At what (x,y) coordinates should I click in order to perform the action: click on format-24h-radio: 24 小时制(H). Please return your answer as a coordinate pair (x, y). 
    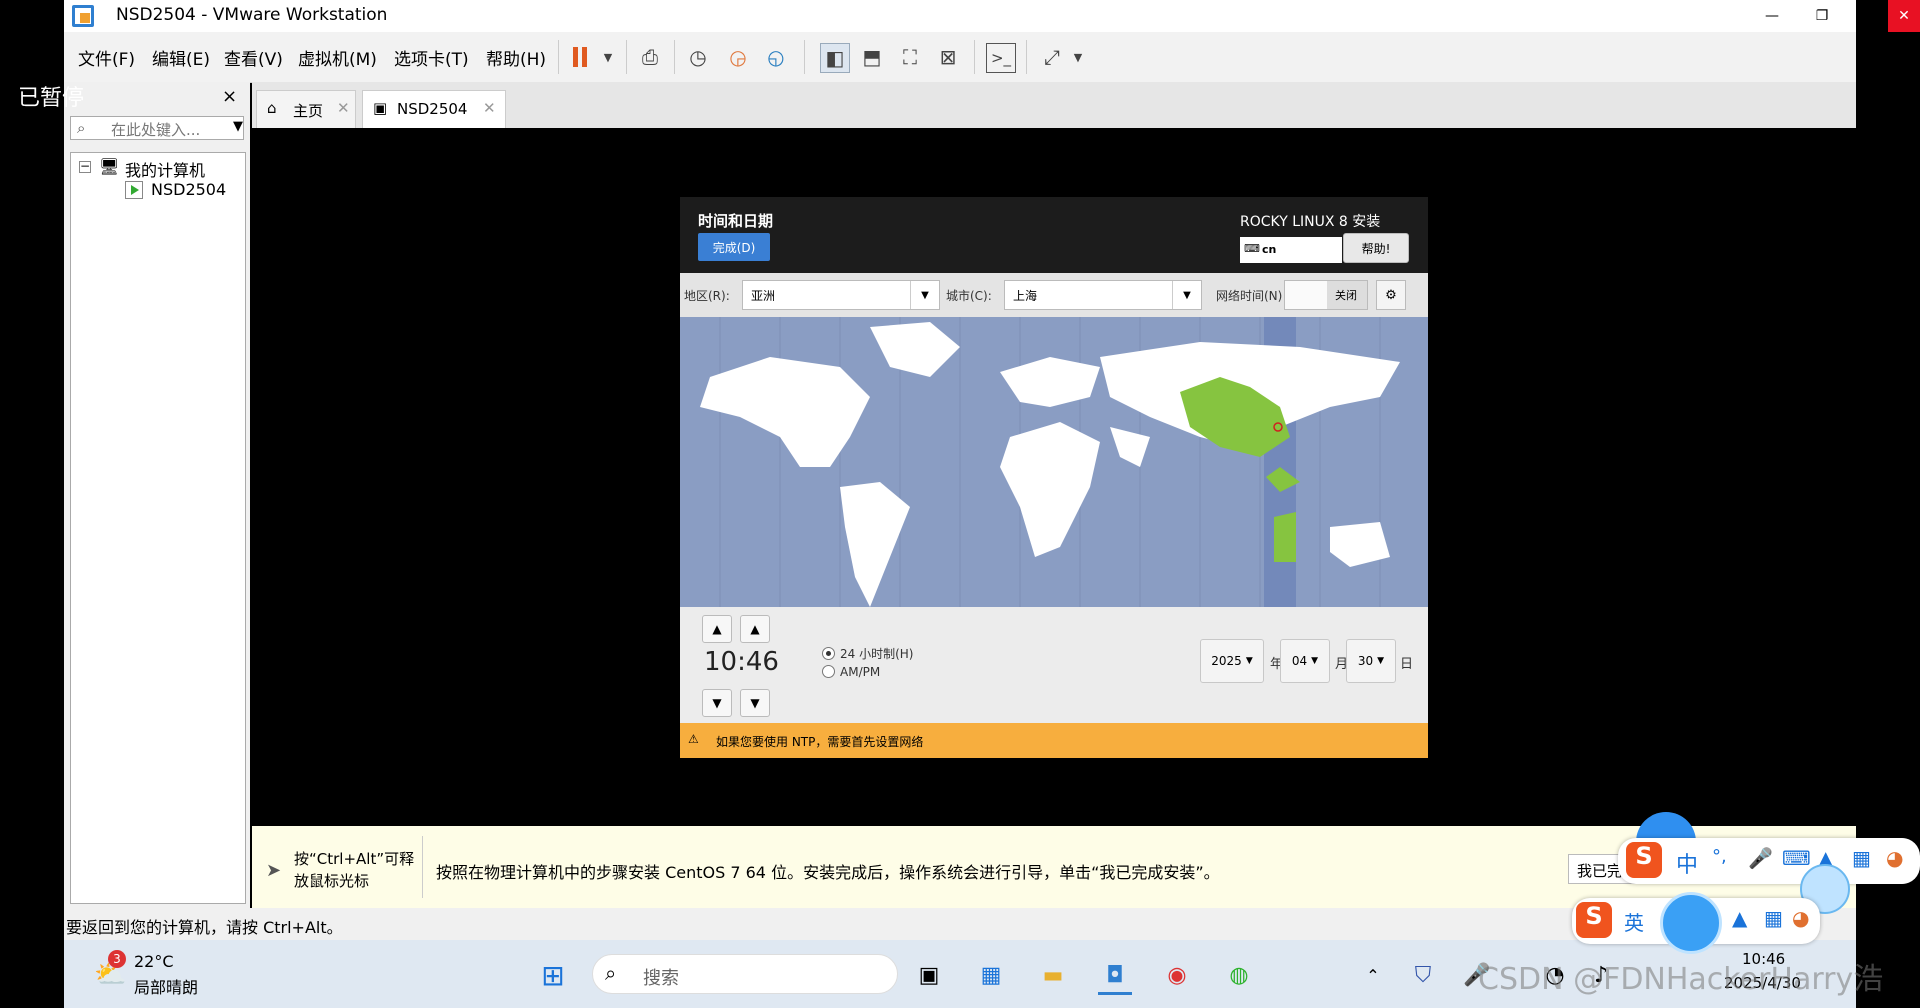
    Looking at the image, I should click on (867, 653).